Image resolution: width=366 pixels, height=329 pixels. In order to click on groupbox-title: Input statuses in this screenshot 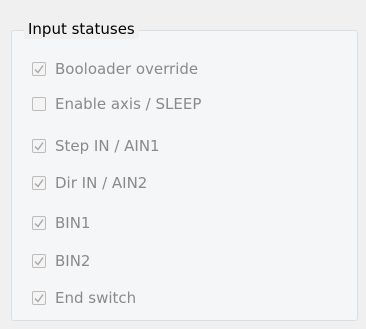, I will do `click(81, 29)`.